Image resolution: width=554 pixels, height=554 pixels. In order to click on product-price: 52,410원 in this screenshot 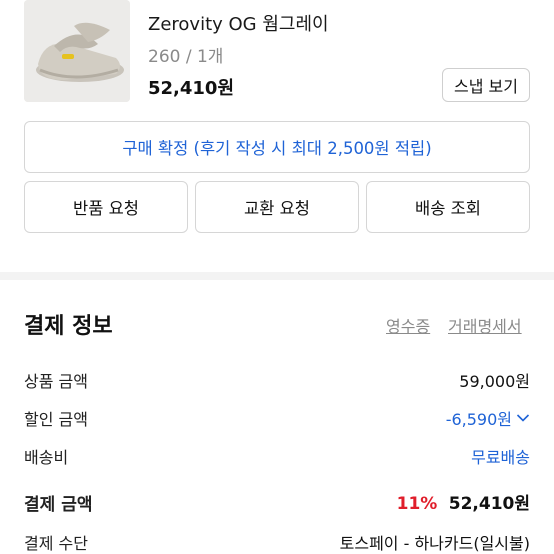, I will do `click(191, 88)`.